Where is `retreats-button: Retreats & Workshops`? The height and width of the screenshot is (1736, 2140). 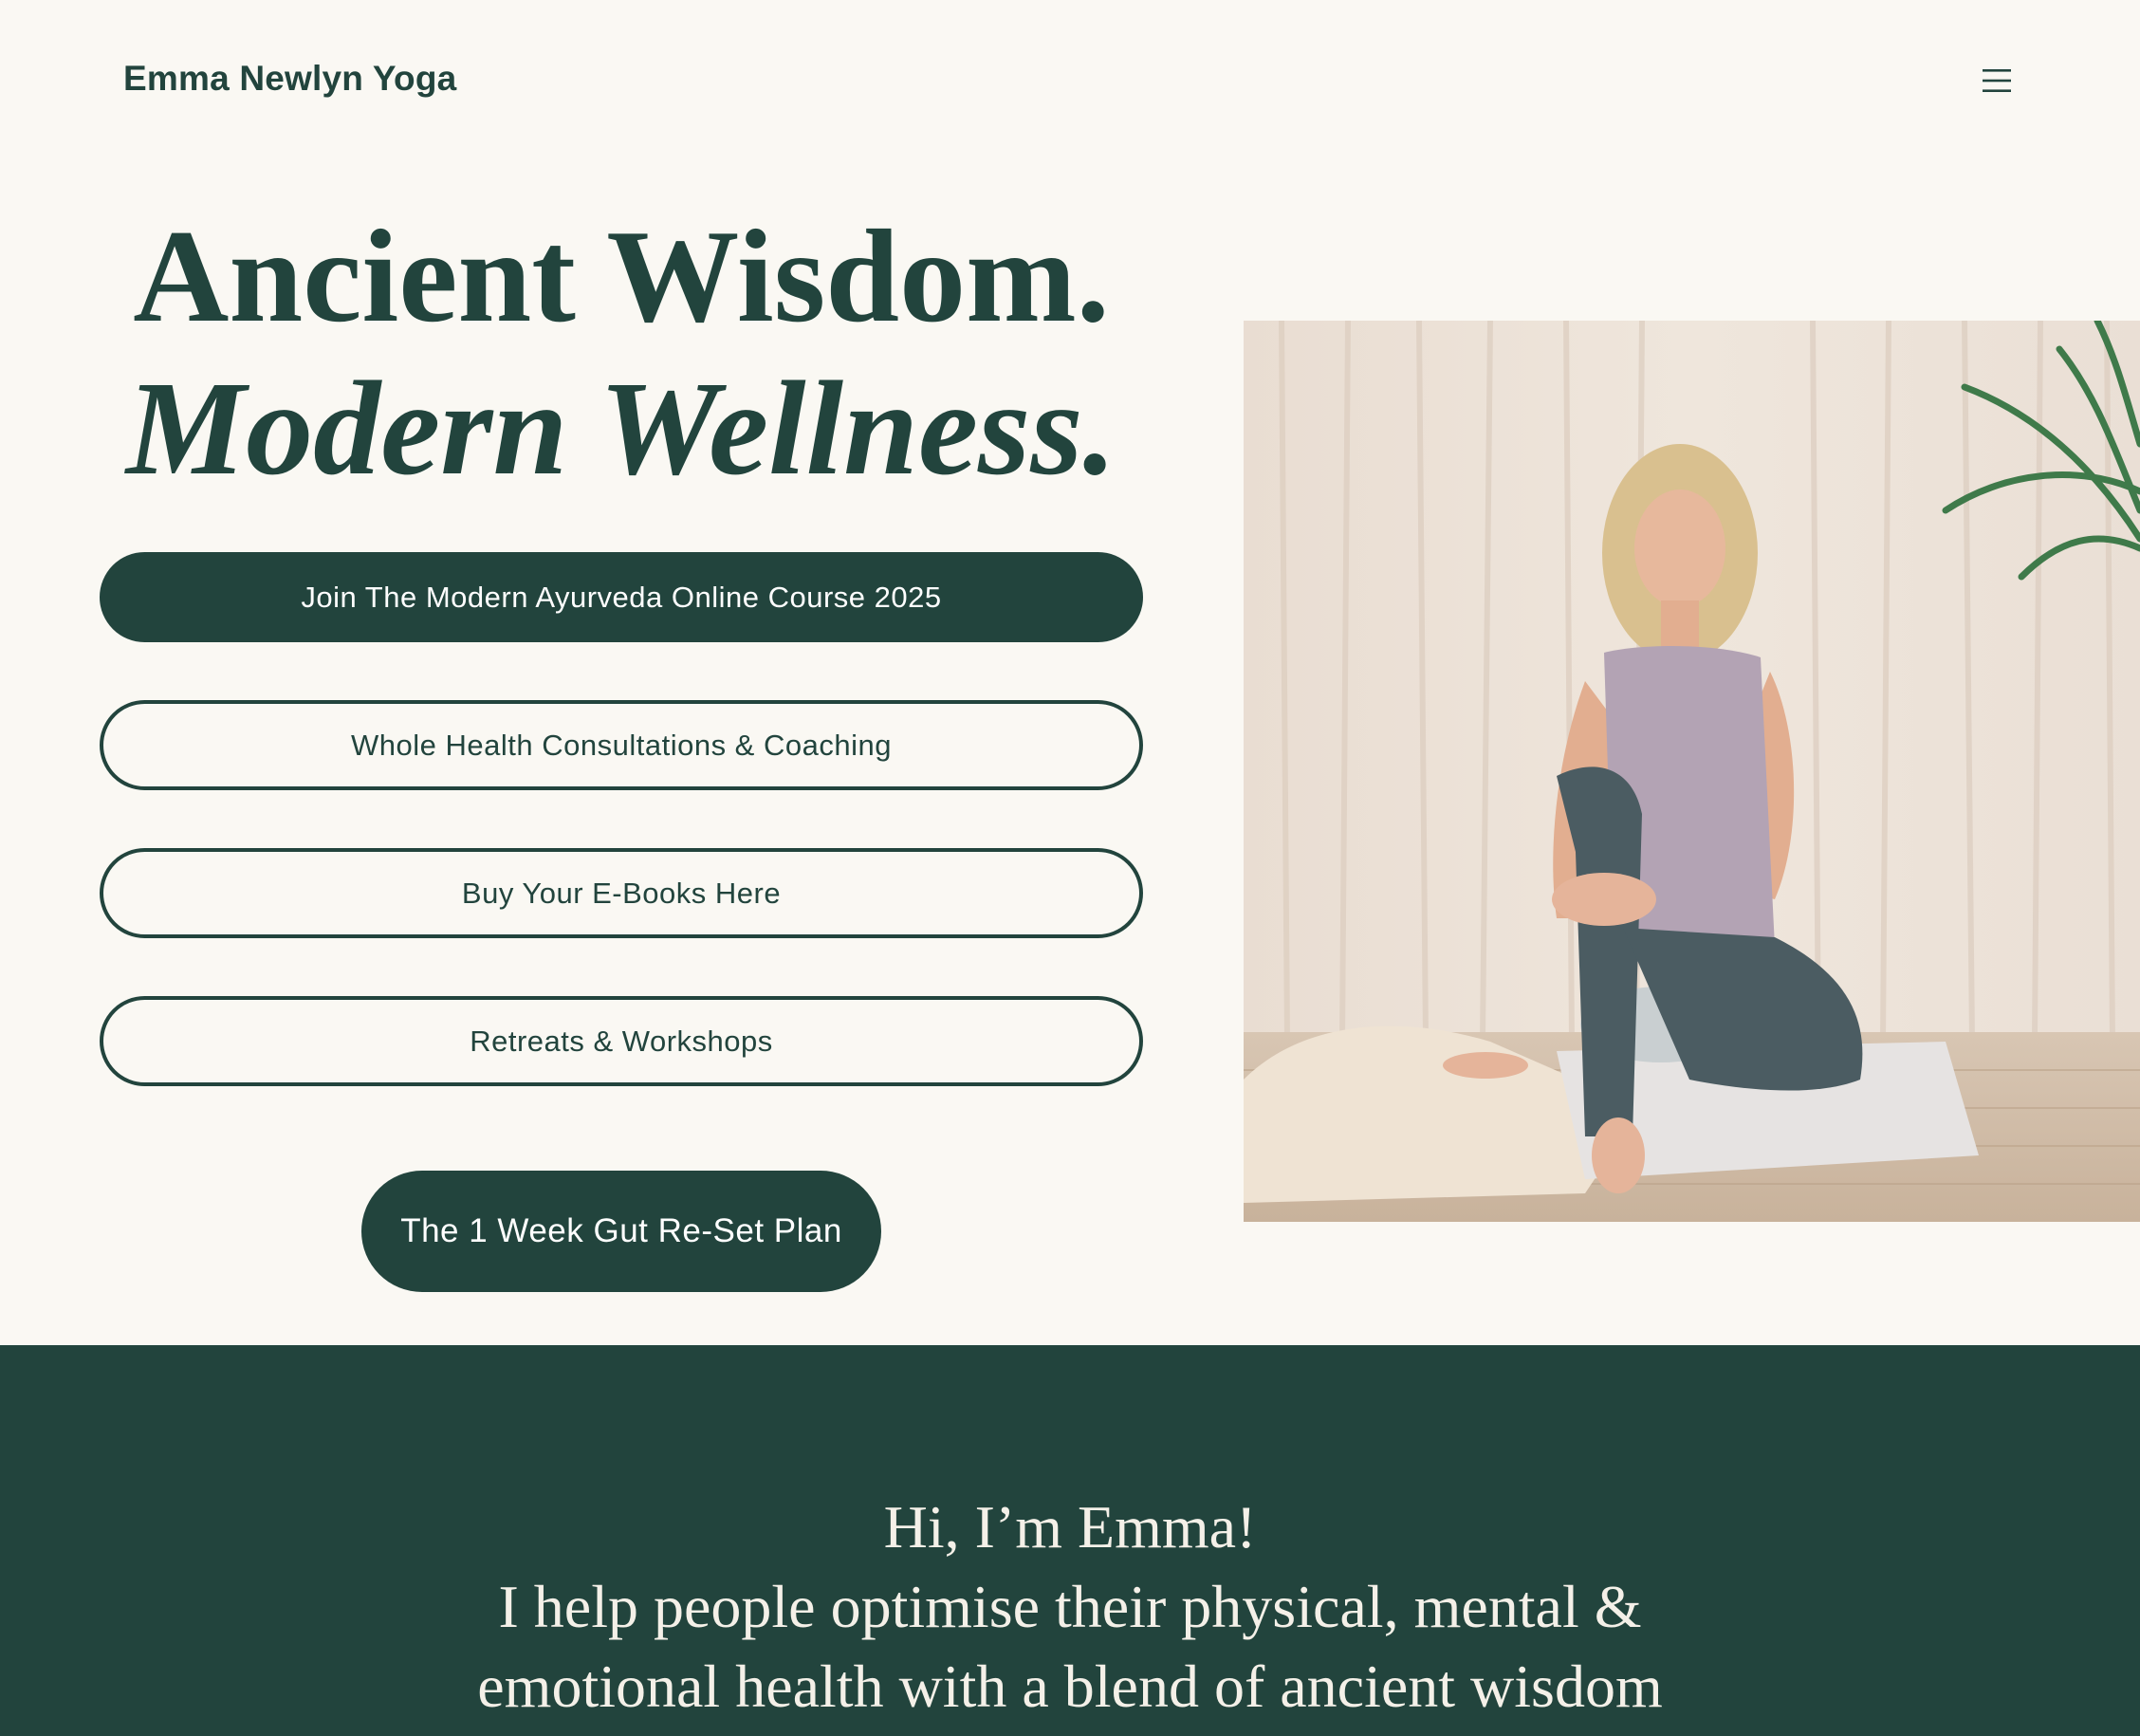 retreats-button: Retreats & Workshops is located at coordinates (621, 1041).